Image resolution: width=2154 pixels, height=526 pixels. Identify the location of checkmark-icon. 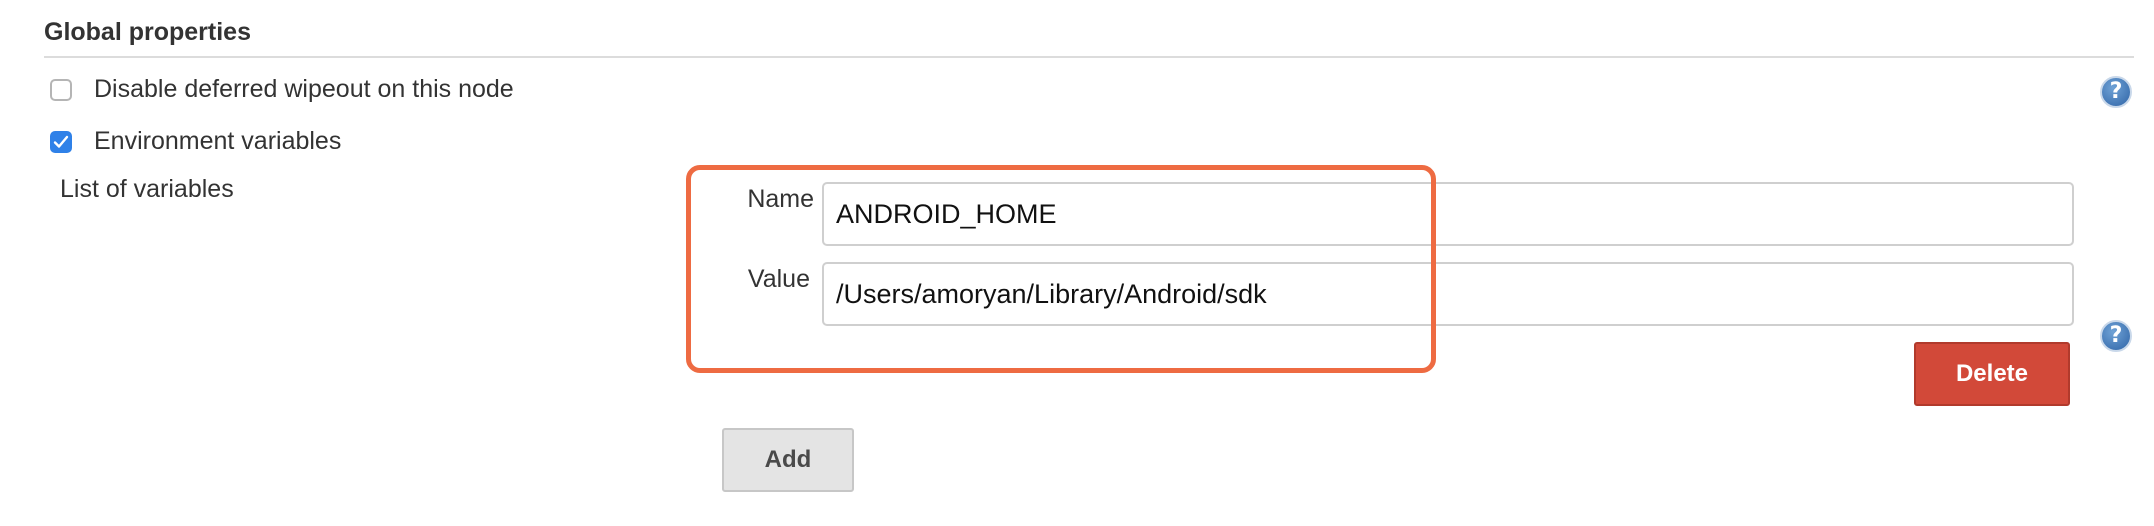
(61, 141).